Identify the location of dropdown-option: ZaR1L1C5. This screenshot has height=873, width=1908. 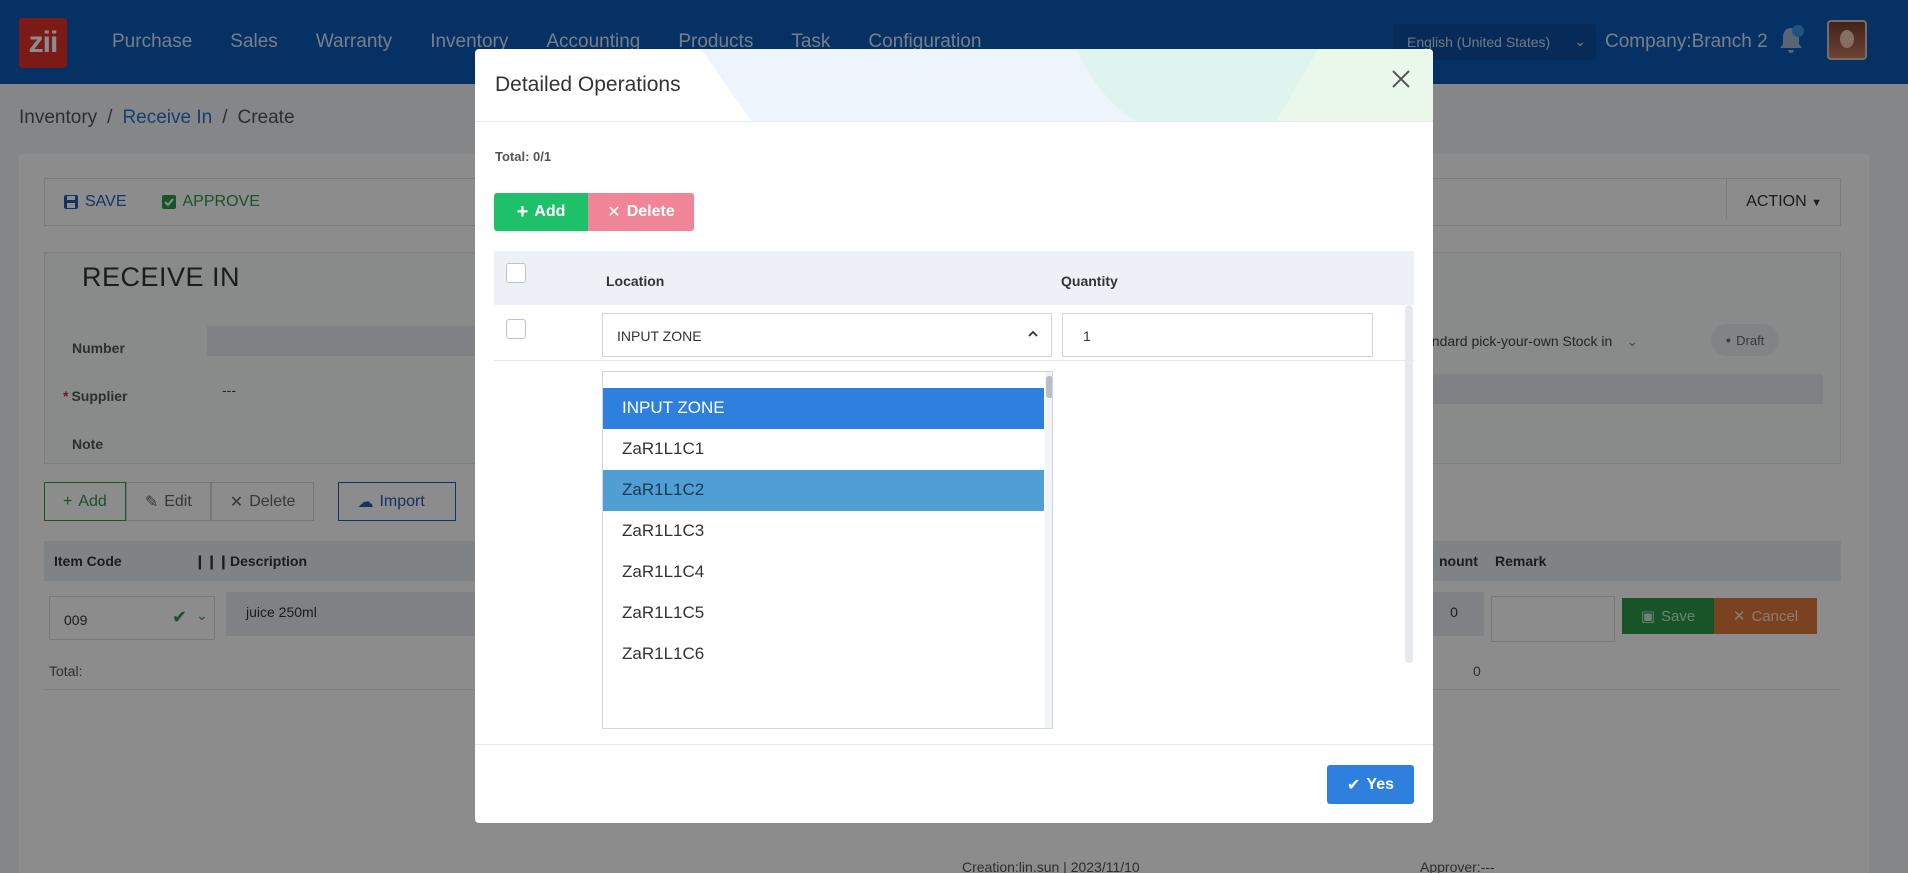
(823, 613).